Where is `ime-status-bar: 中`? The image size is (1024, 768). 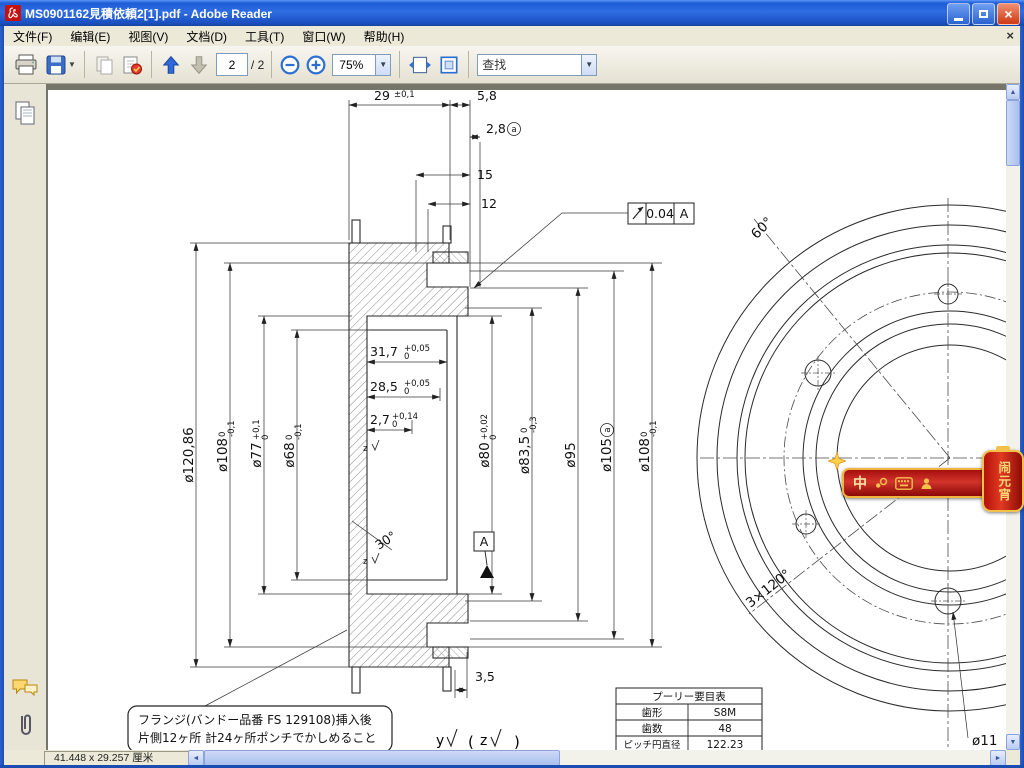 ime-status-bar: 中 is located at coordinates (919, 483).